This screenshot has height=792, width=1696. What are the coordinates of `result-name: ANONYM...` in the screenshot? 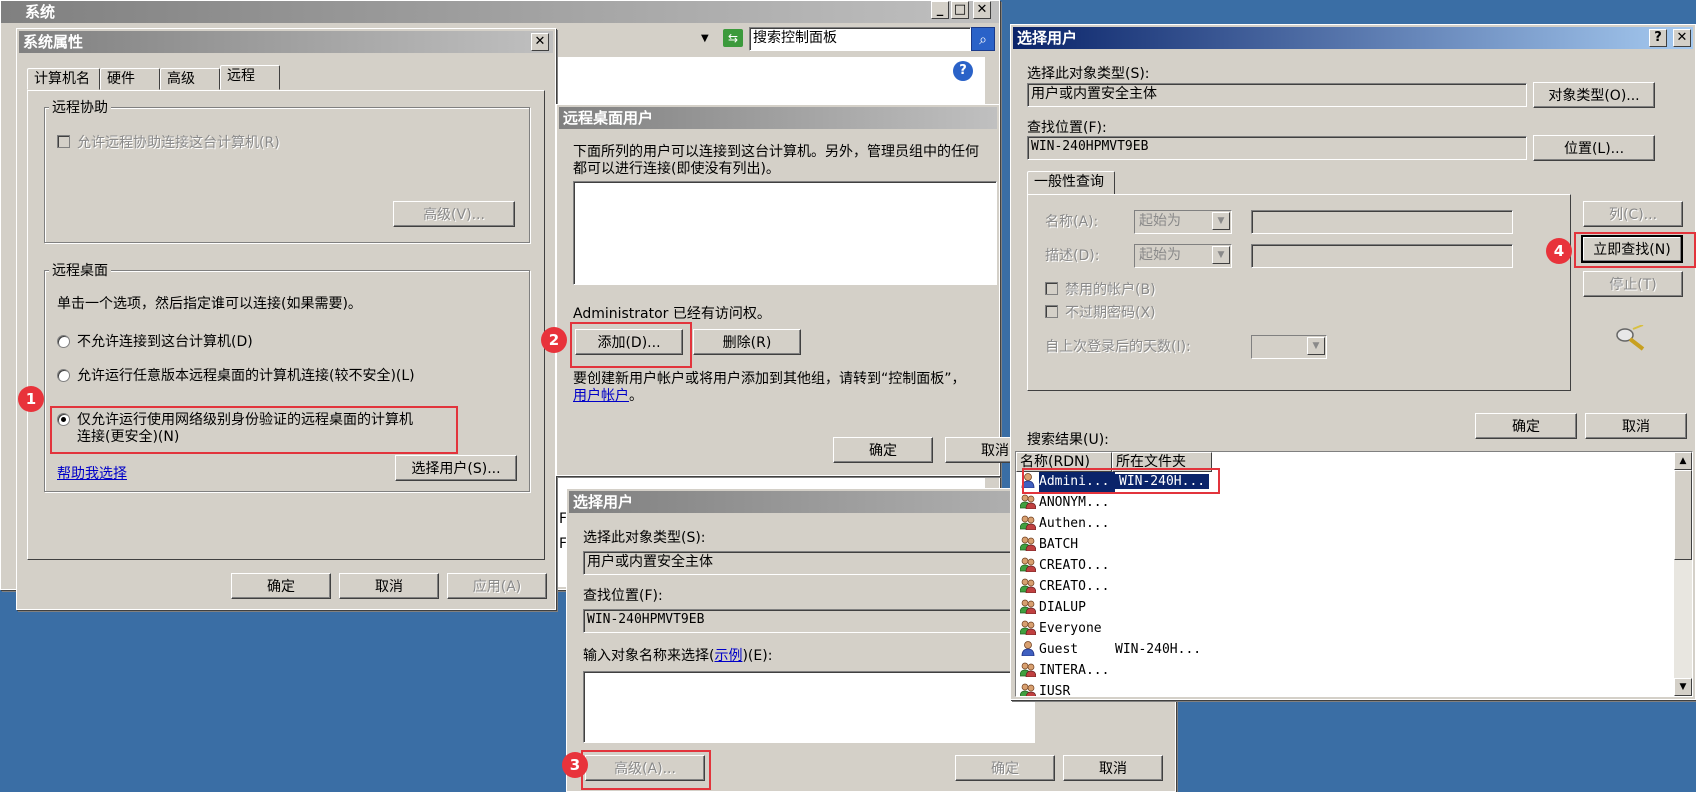 It's located at (1074, 502).